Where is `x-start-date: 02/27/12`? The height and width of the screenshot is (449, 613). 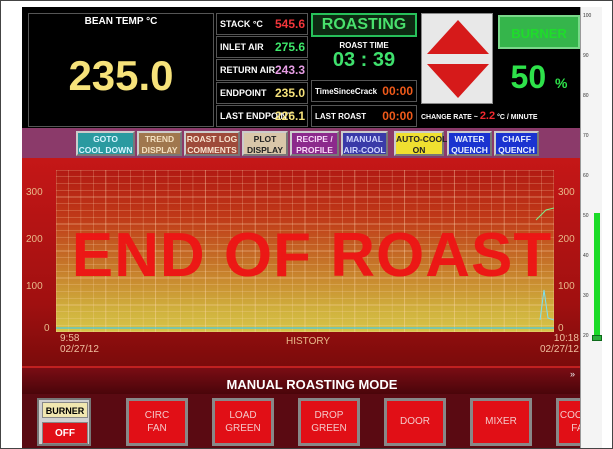 x-start-date: 02/27/12 is located at coordinates (79, 349).